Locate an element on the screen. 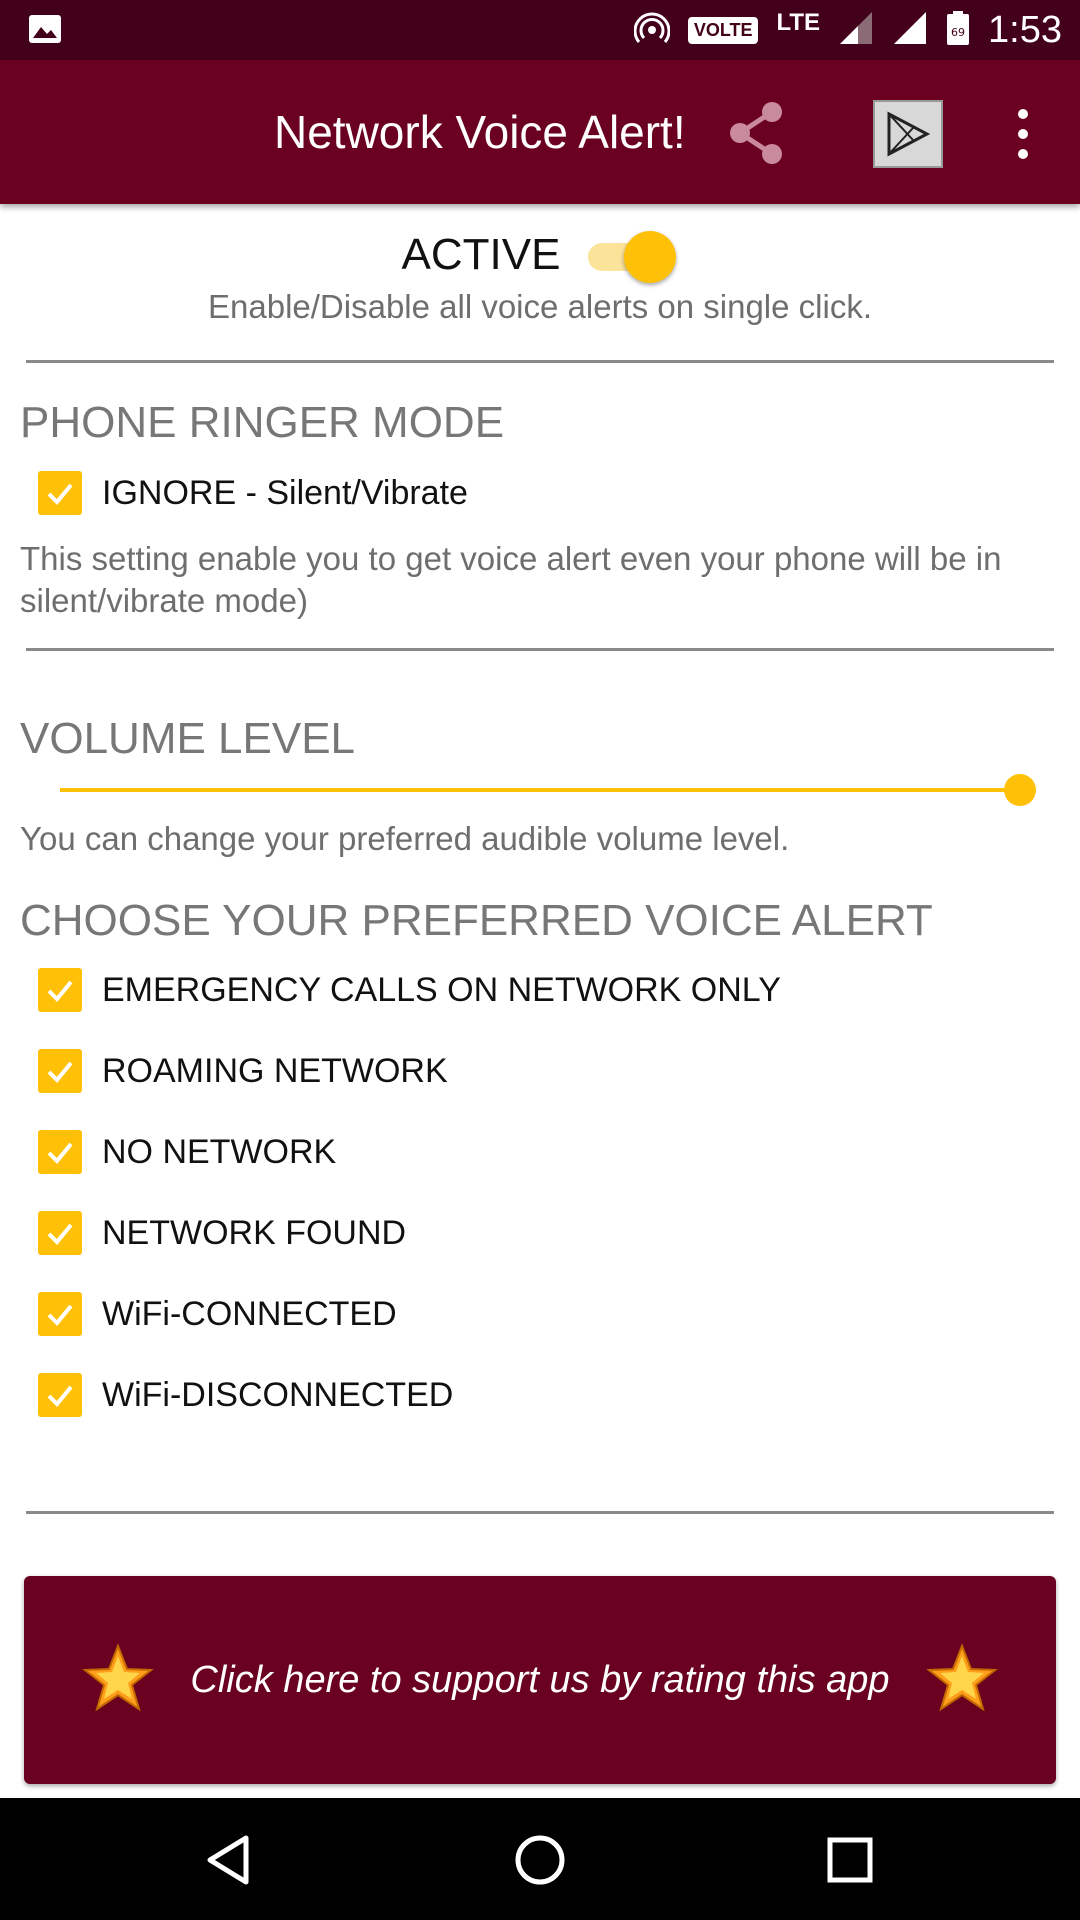 This screenshot has height=1920, width=1080. volume-slider is located at coordinates (549, 790).